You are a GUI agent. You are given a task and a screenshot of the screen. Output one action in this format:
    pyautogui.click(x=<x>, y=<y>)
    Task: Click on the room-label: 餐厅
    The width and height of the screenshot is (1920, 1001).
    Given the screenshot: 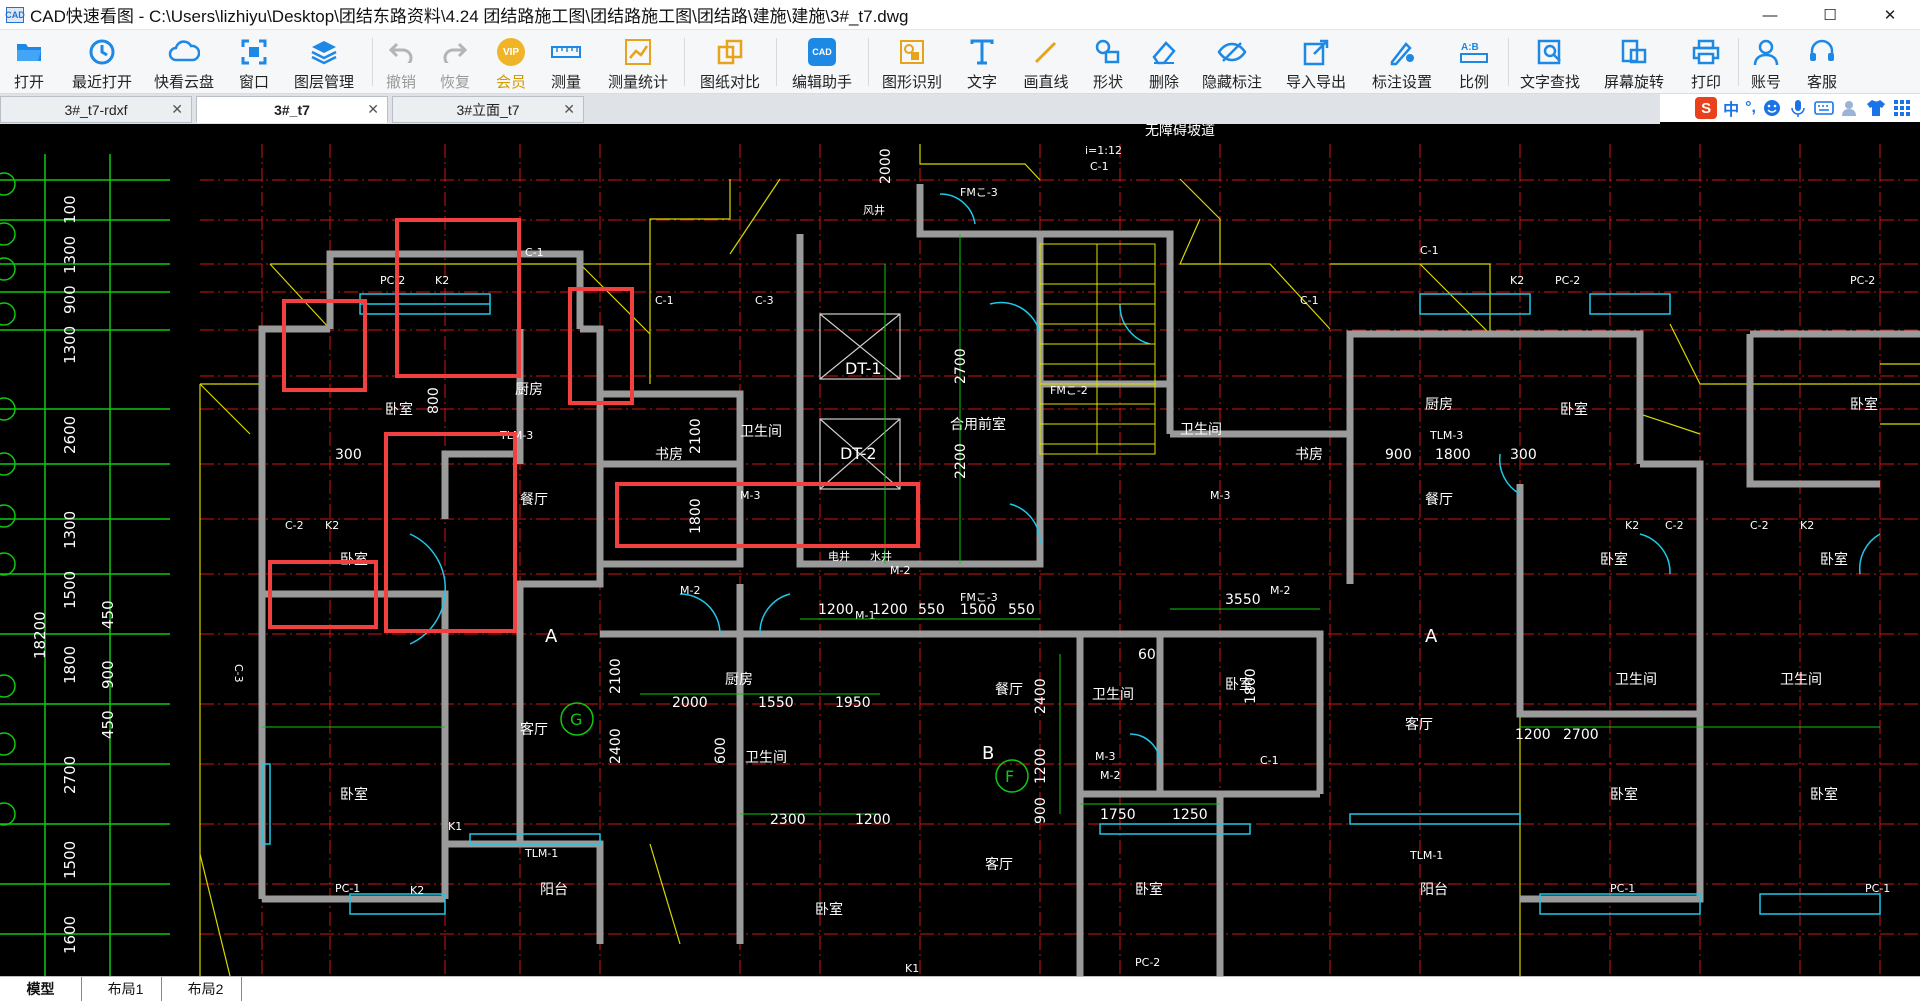 What is the action you would take?
    pyautogui.click(x=534, y=500)
    